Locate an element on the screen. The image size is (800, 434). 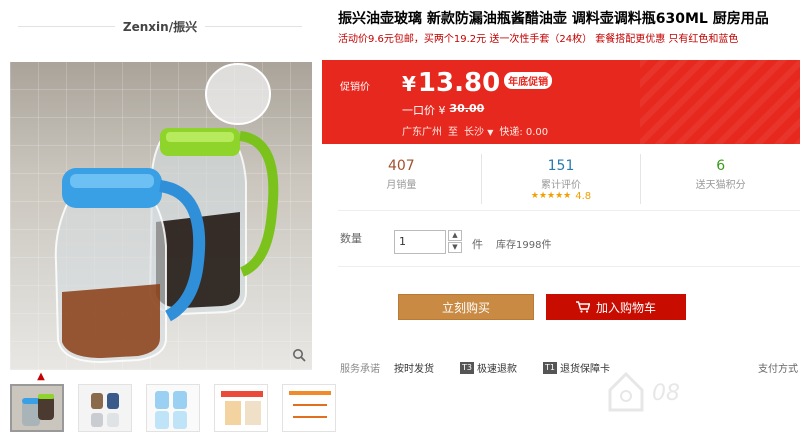
stat-label: 累计评价 is located at coordinates (561, 185).